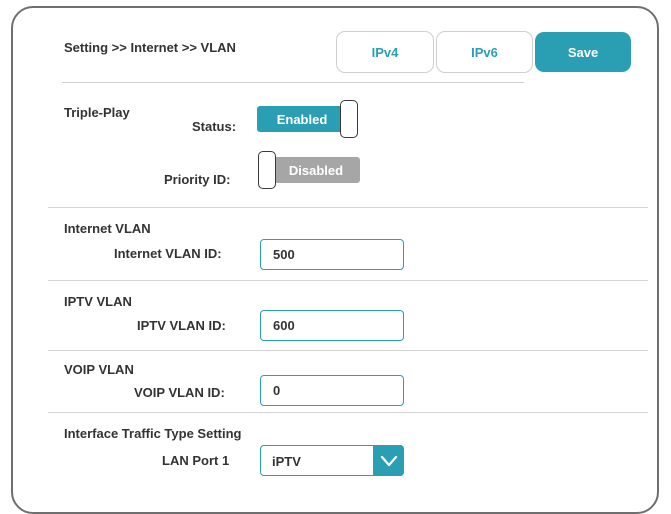 The height and width of the screenshot is (514, 671). Describe the element at coordinates (214, 126) in the screenshot. I see `status-label: Status:` at that location.